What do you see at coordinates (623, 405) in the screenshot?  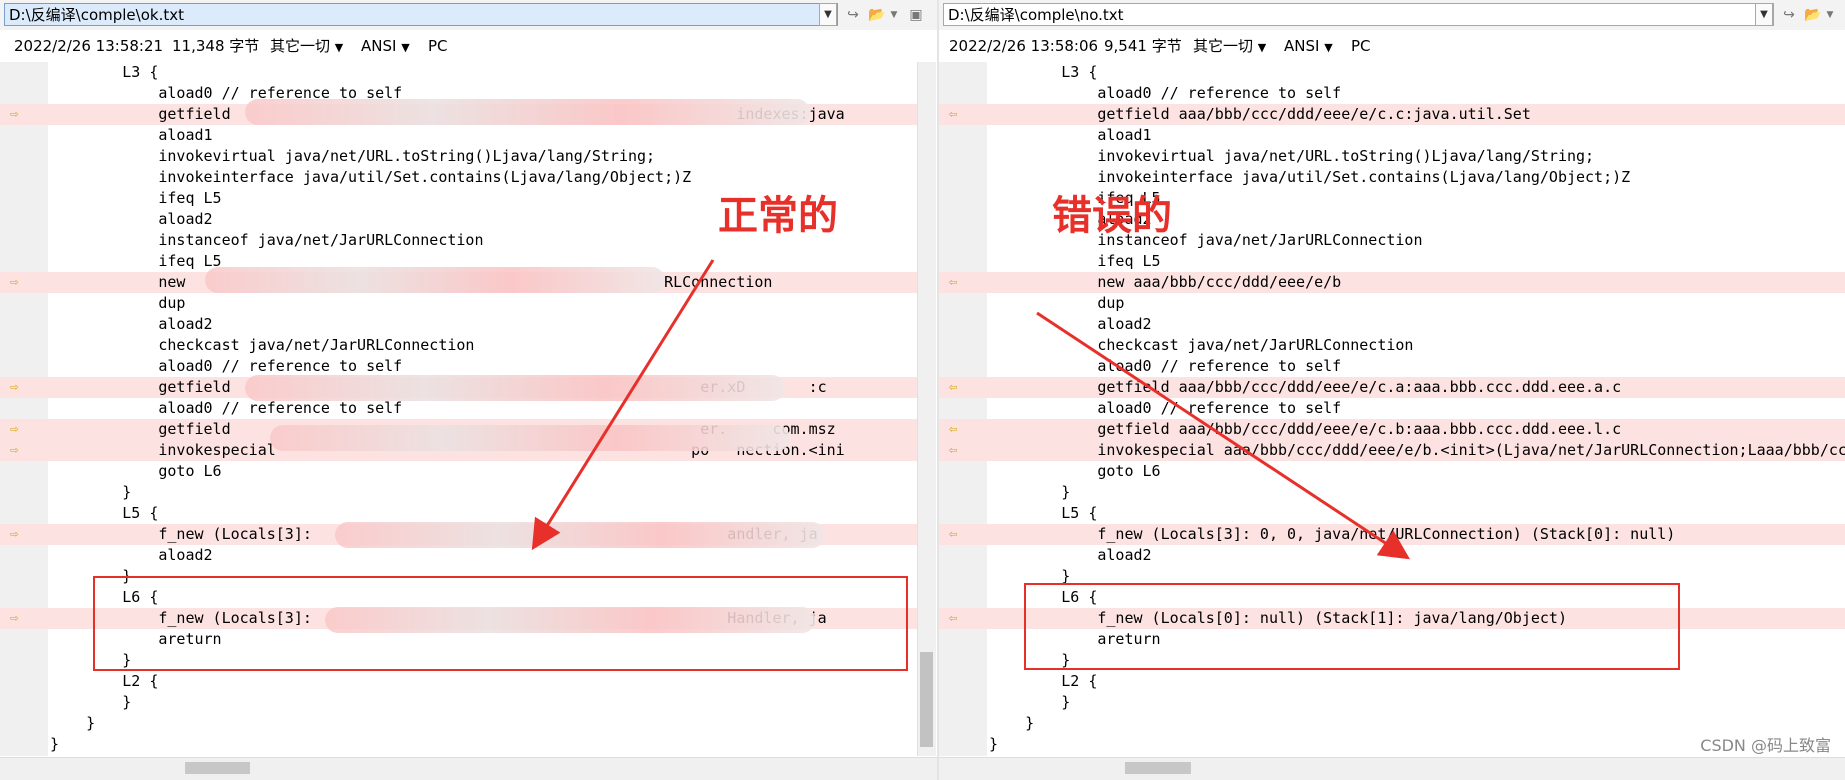 I see `left-arrow` at bounding box center [623, 405].